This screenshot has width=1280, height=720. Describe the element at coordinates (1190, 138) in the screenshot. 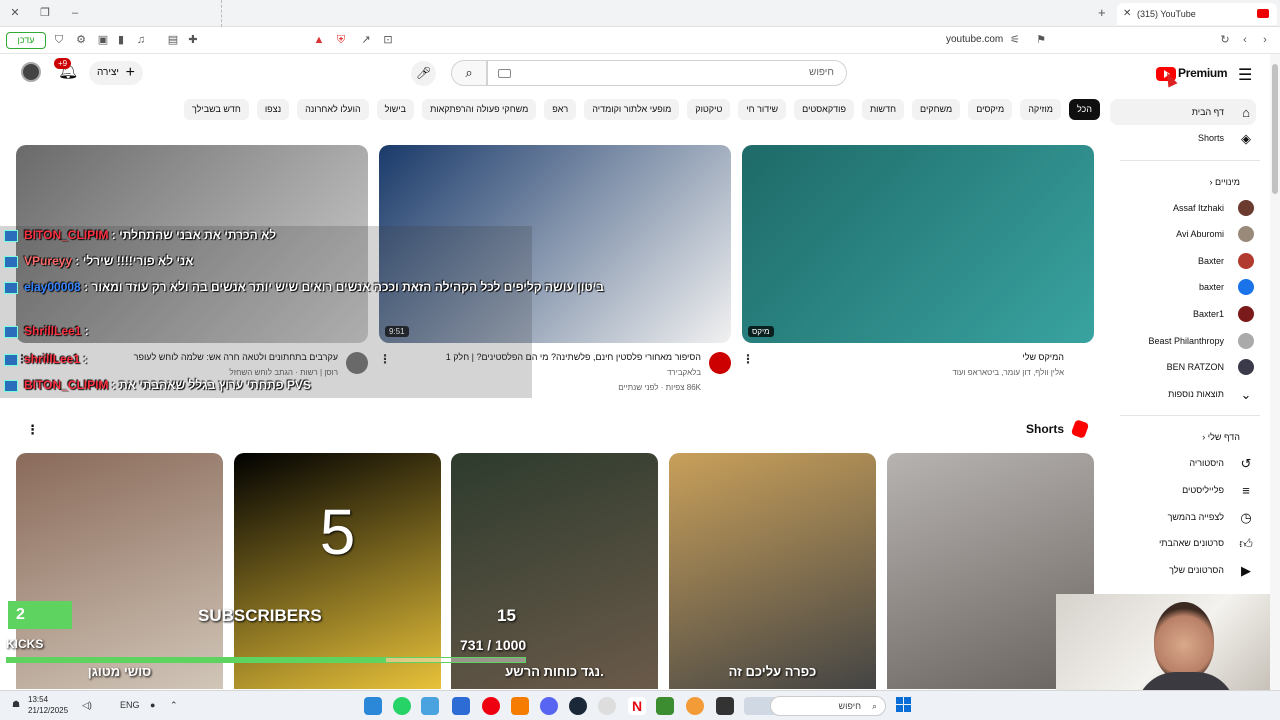

I see `sidebar-item-shorts: ◈ Shorts` at that location.